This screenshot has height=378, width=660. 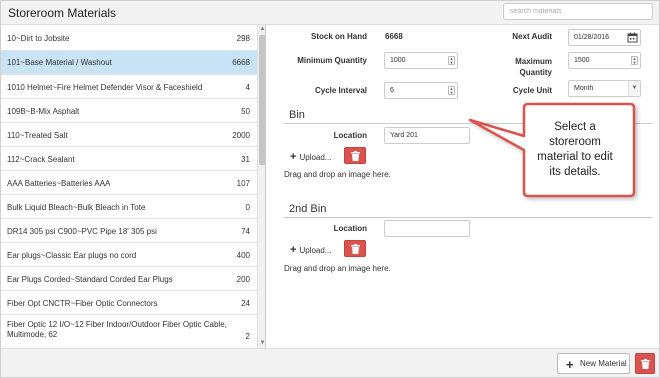 I want to click on material-count: 2000, so click(x=241, y=135).